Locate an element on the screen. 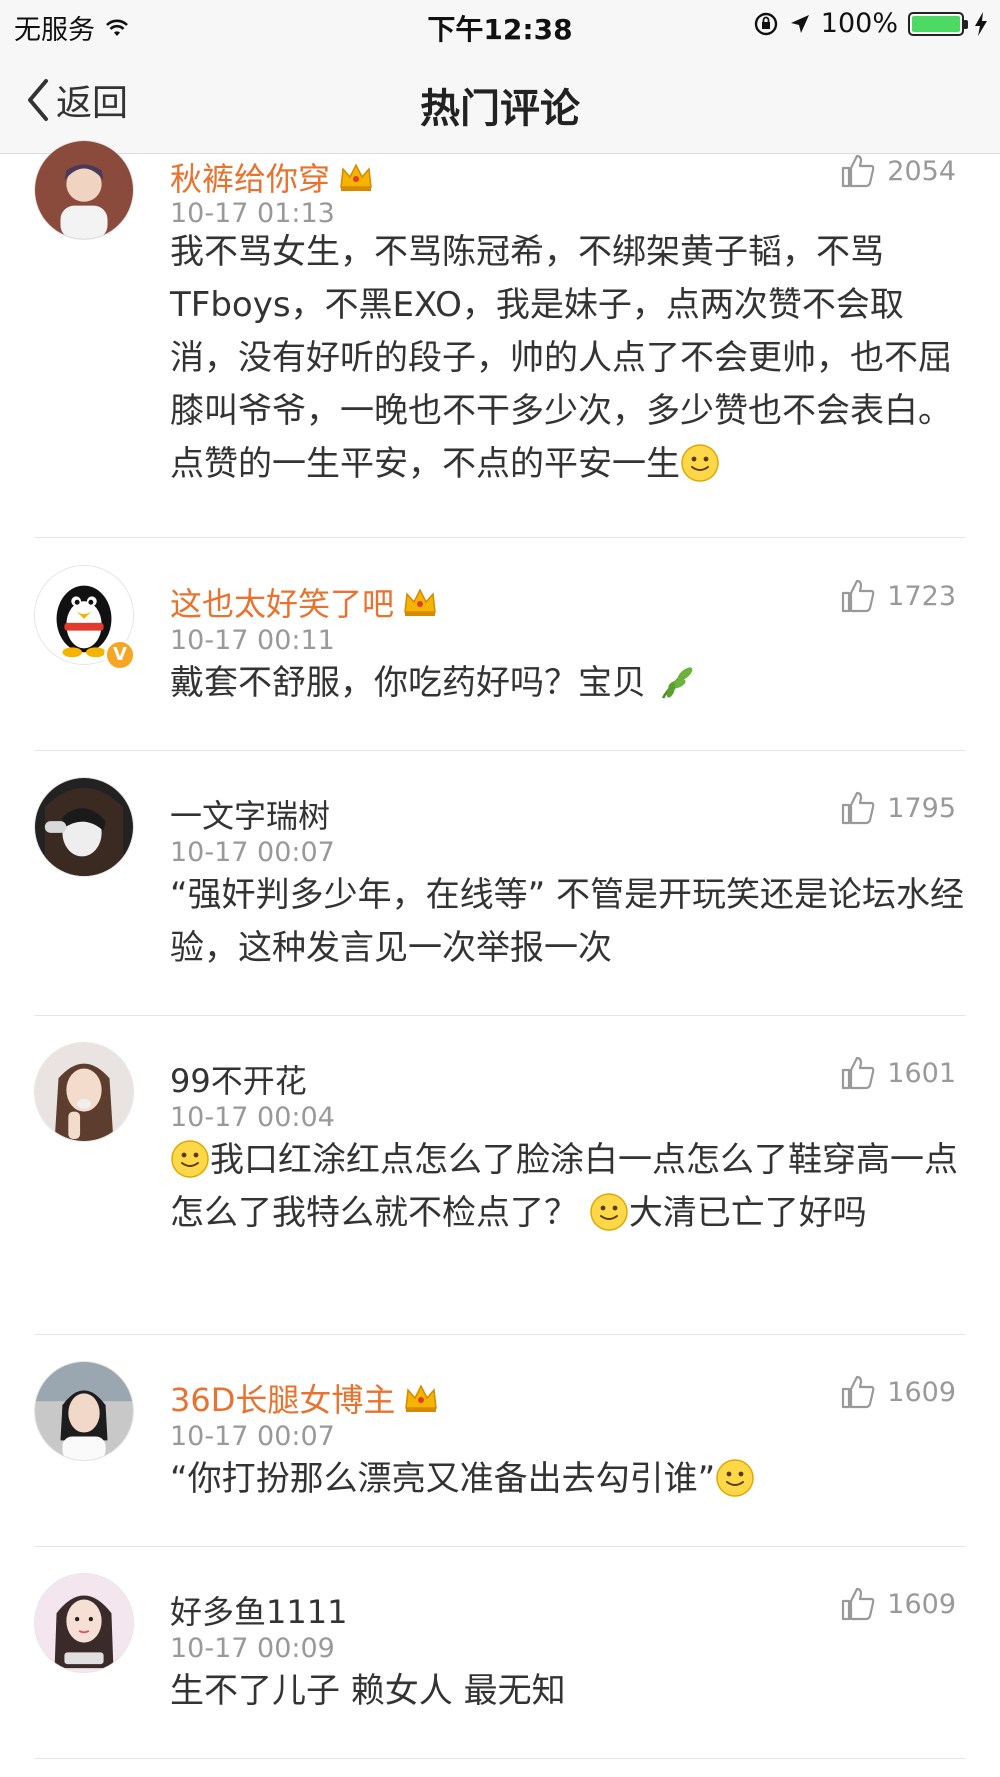 The width and height of the screenshot is (1000, 1777). timestamp: 10-17 00:09 is located at coordinates (252, 1648).